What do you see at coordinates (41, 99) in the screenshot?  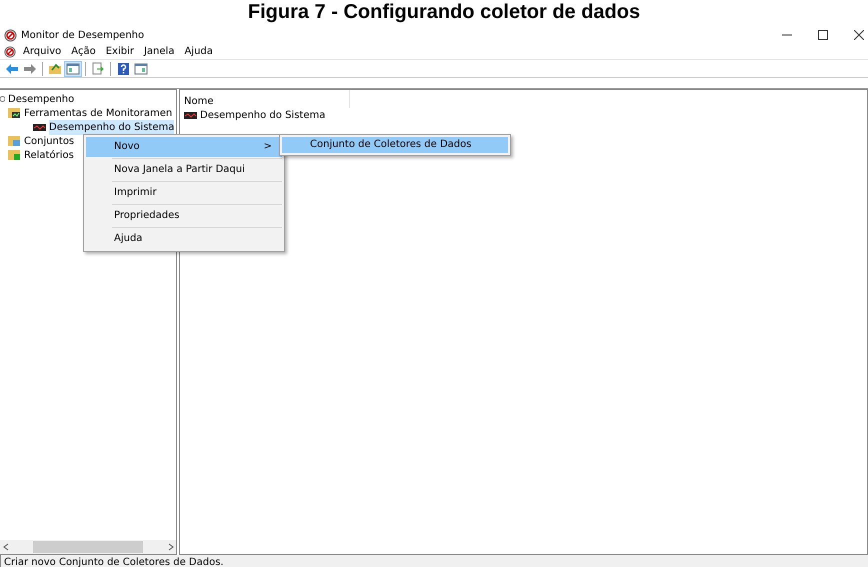 I see `tree-item: Desempenho` at bounding box center [41, 99].